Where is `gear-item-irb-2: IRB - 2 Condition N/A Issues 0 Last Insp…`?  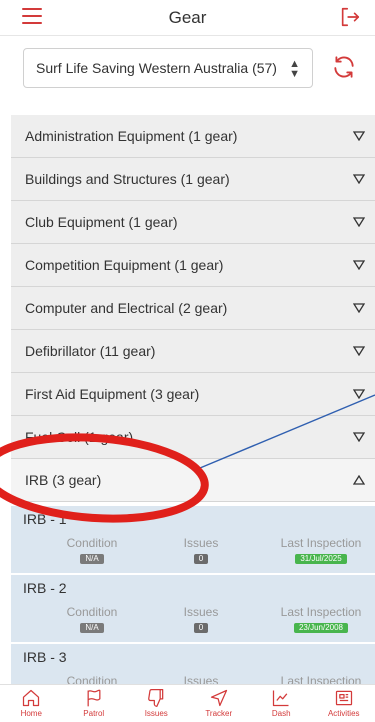 gear-item-irb-2: IRB - 2 Condition N/A Issues 0 Last Insp… is located at coordinates (193, 609).